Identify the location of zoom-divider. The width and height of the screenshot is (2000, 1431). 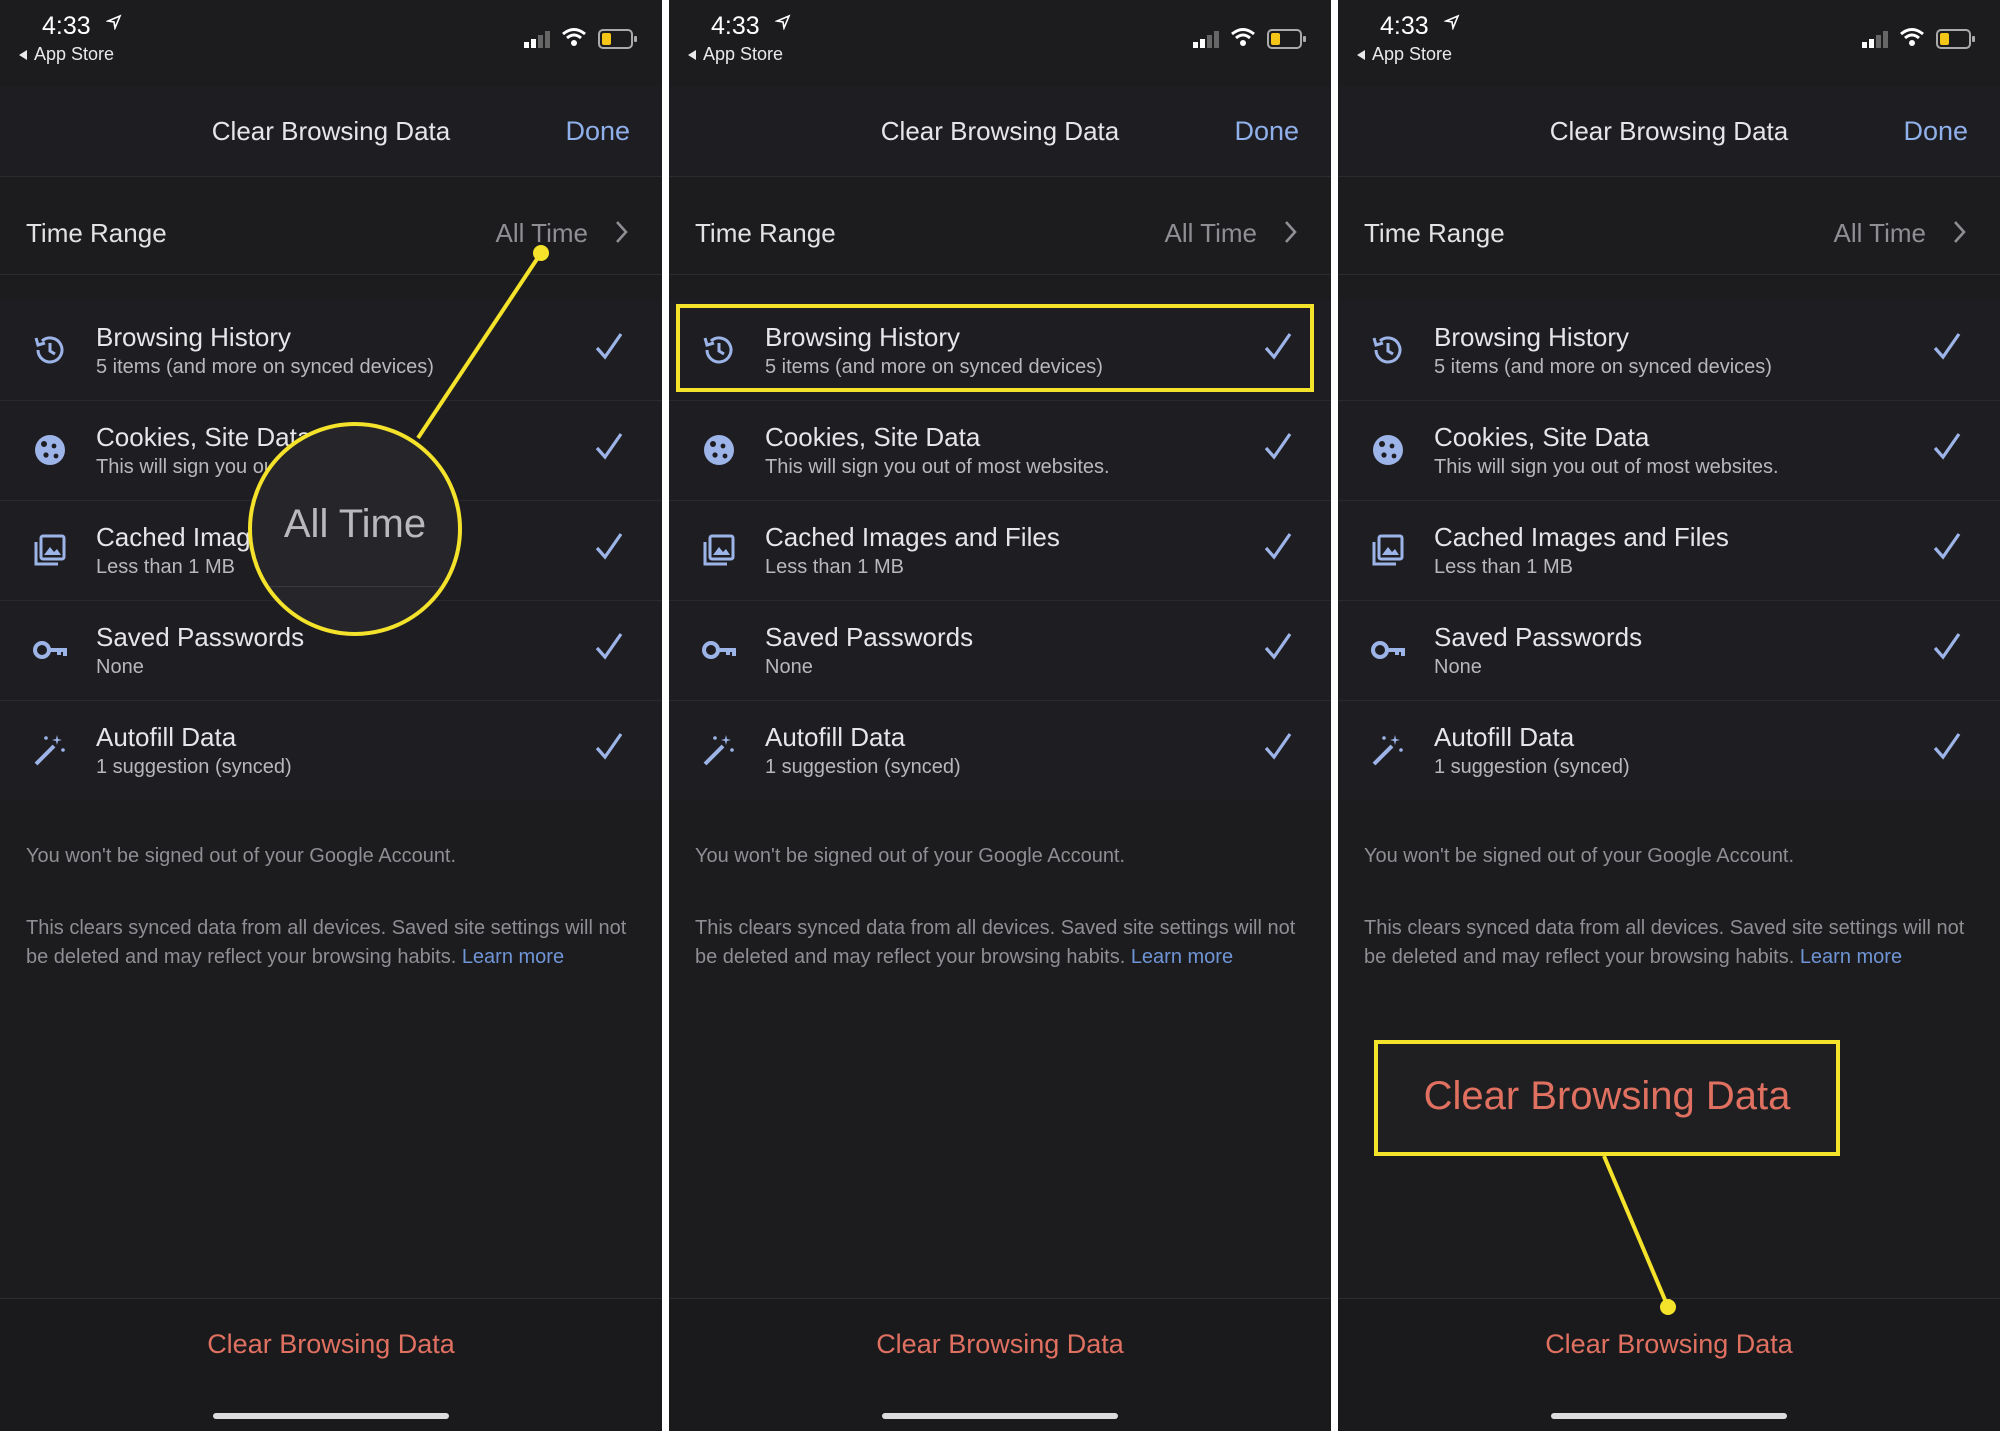
(355, 586).